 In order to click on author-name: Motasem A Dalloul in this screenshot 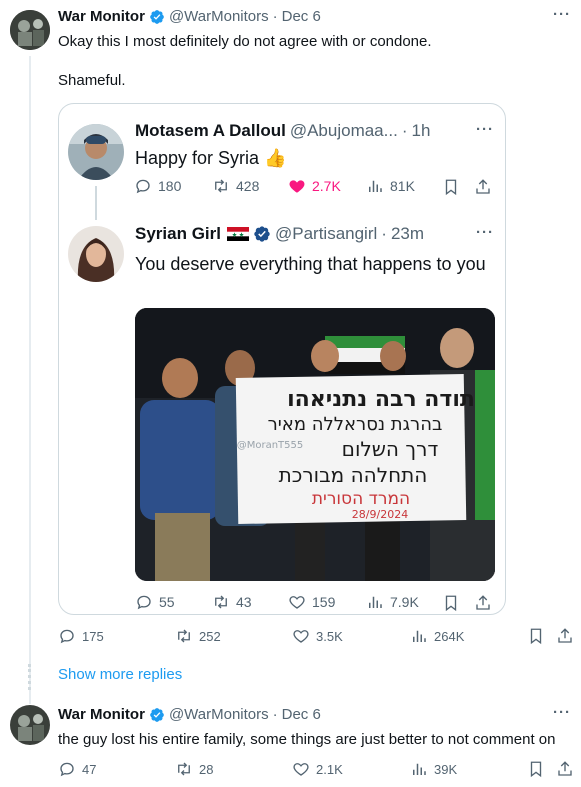, I will do `click(210, 131)`.